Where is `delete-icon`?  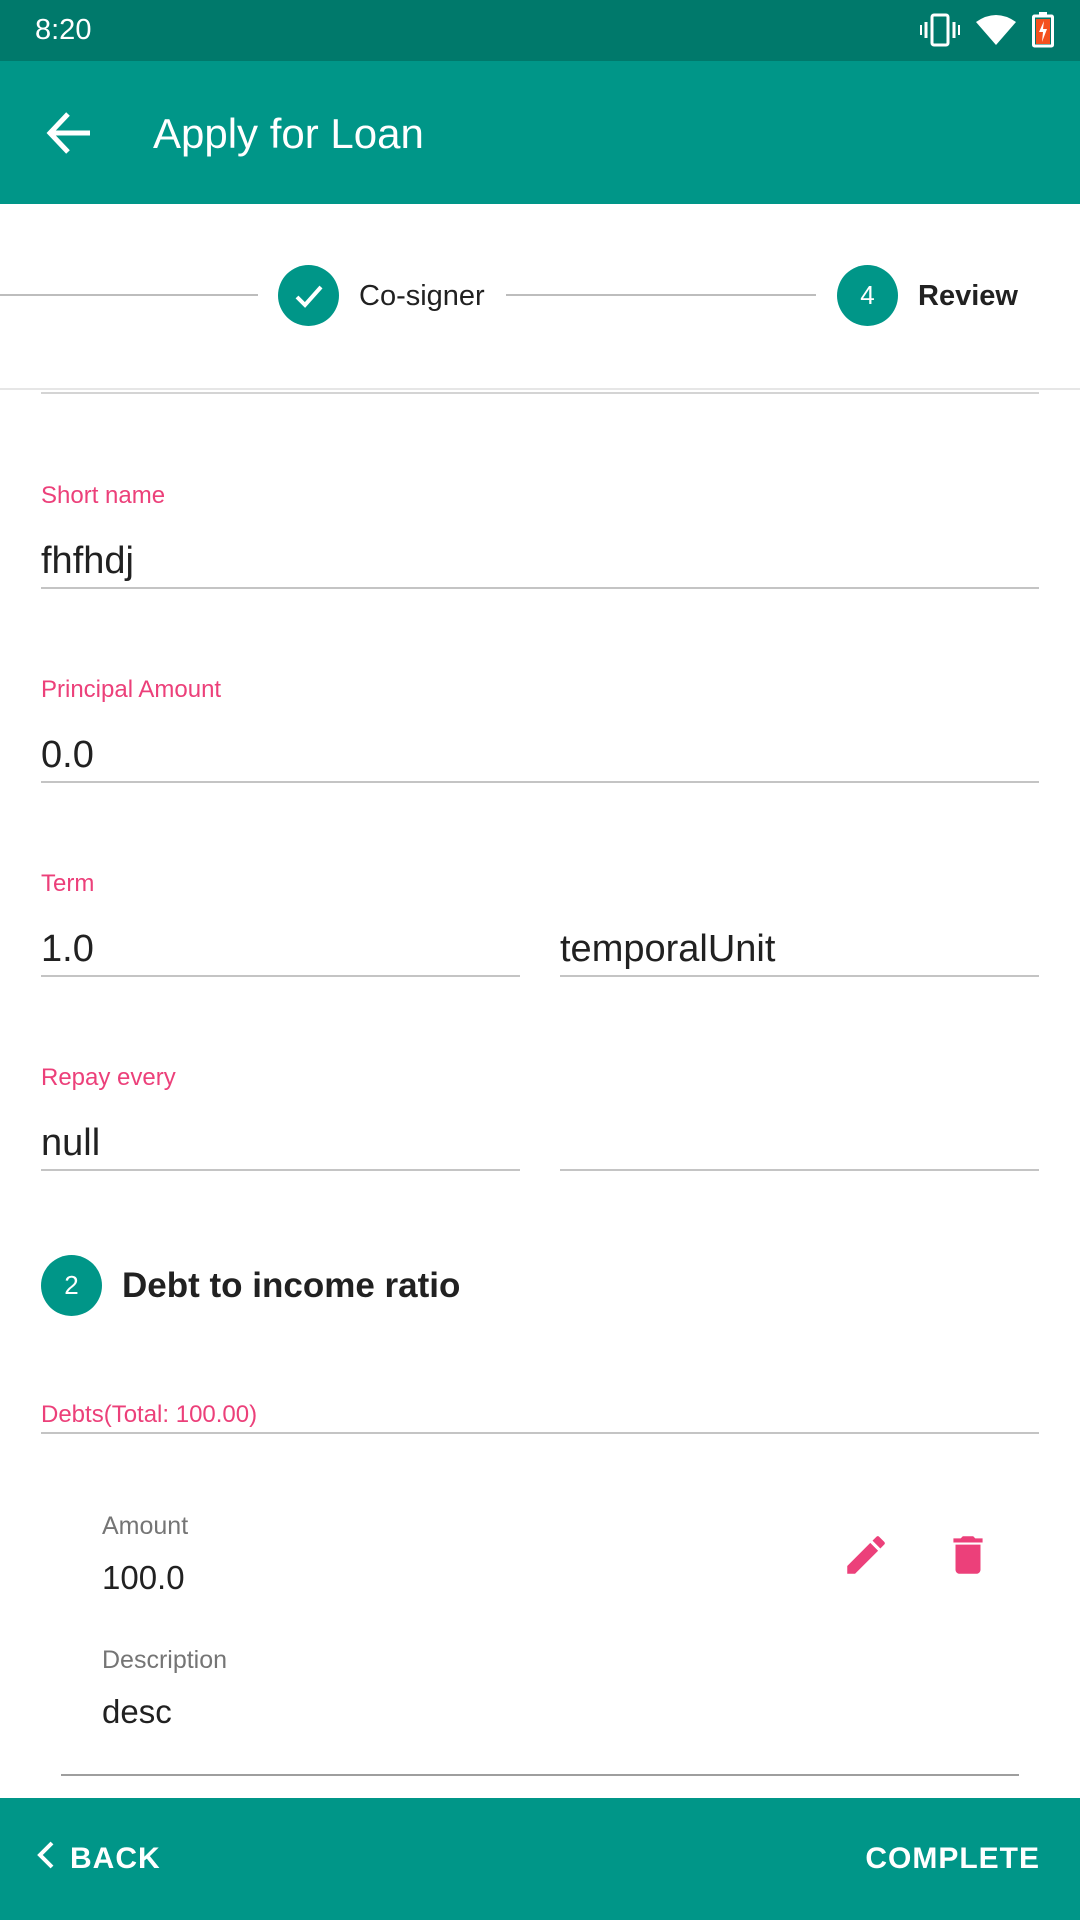
delete-icon is located at coordinates (968, 1555).